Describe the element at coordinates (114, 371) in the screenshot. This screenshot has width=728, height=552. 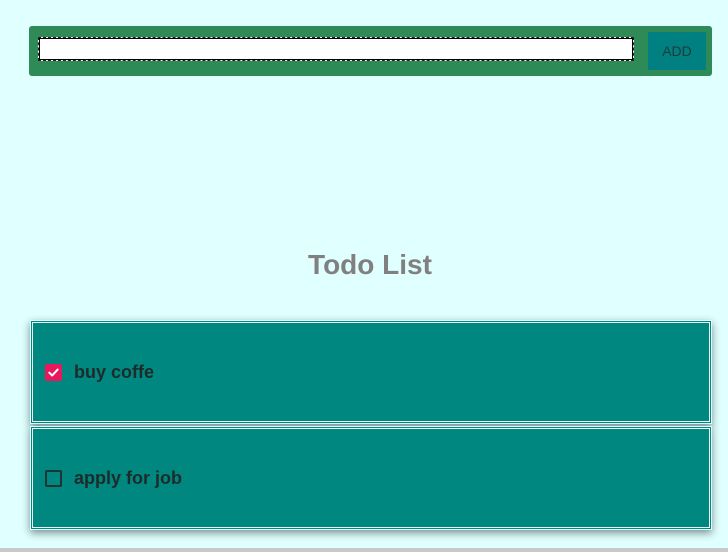
I see `todo-text: buy coffe` at that location.